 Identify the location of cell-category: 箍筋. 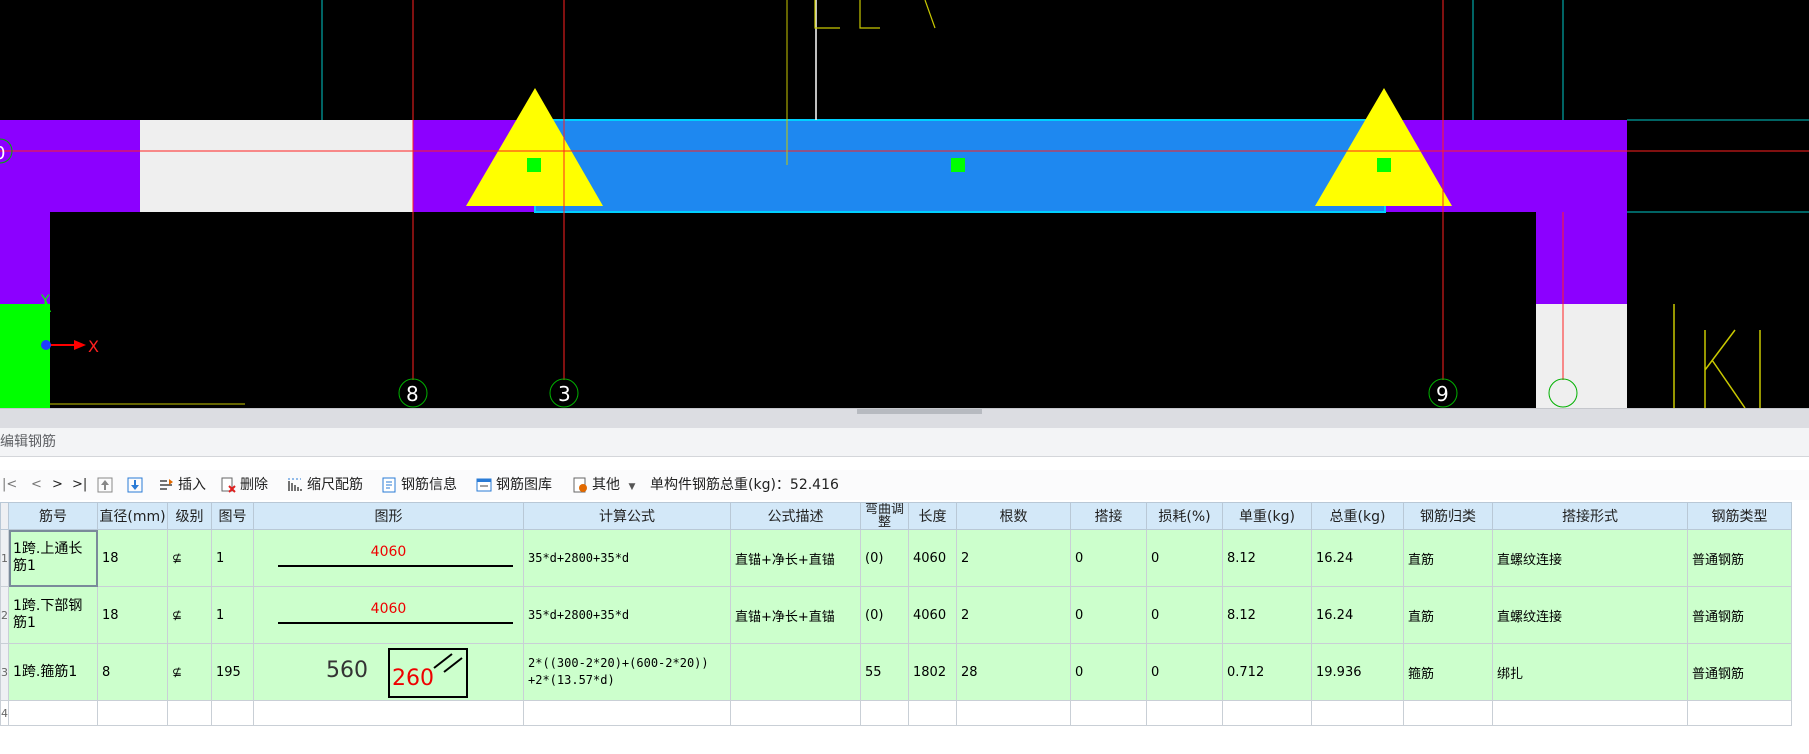
(1448, 672).